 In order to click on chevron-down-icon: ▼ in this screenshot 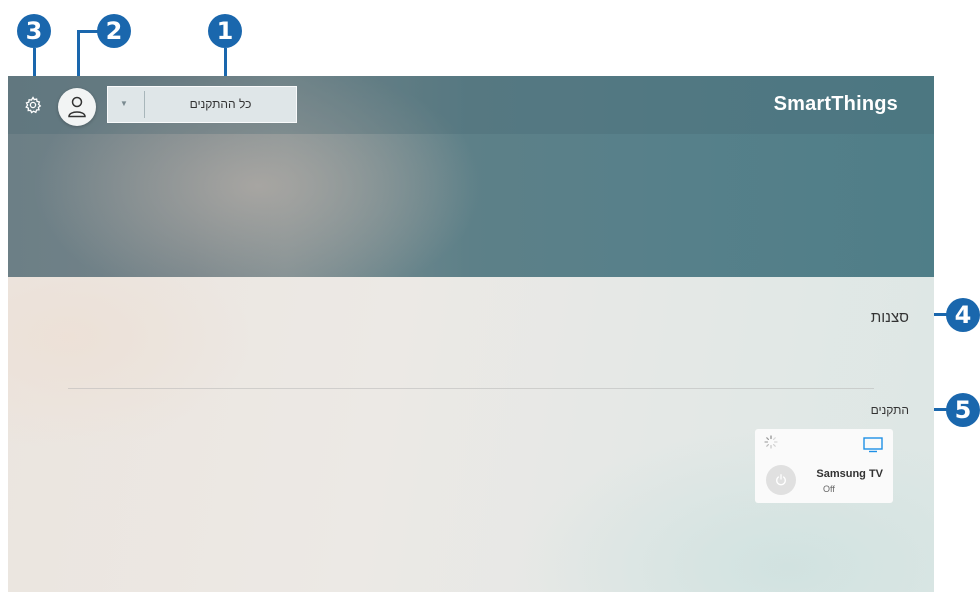, I will do `click(124, 103)`.